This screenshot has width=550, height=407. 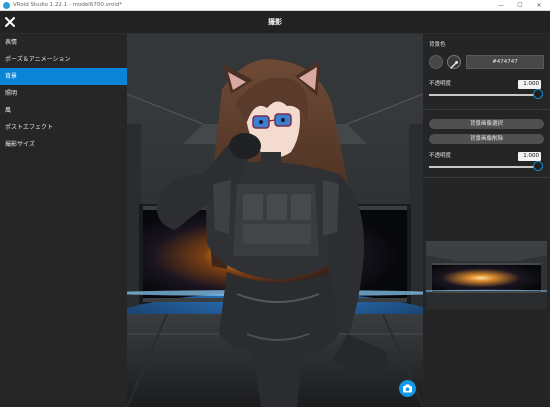 I want to click on opacity-slider-thumb, so click(x=538, y=94).